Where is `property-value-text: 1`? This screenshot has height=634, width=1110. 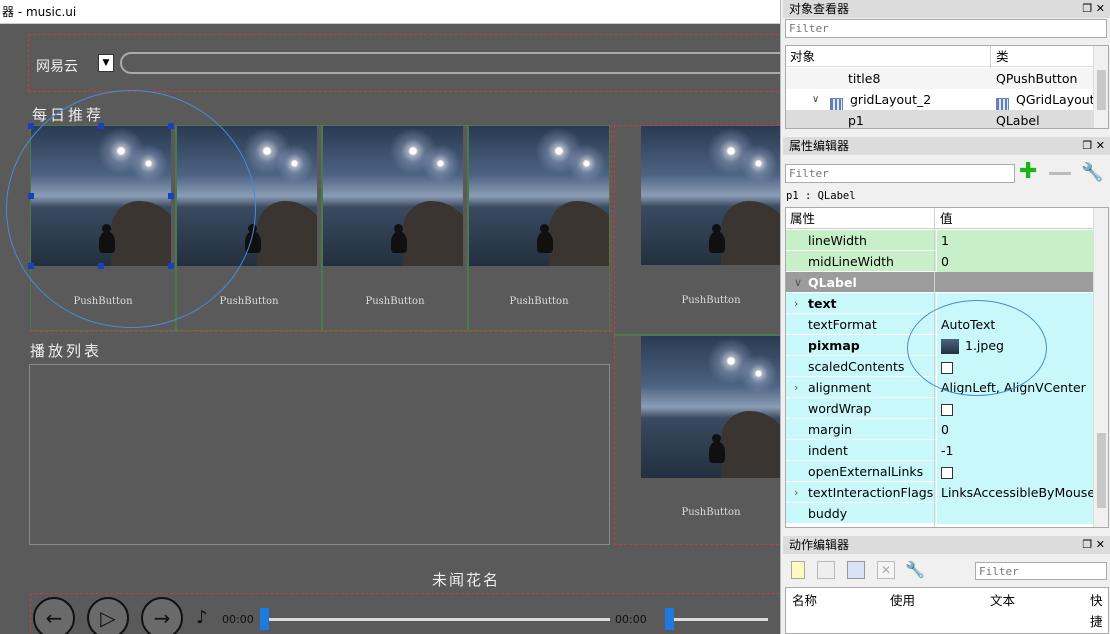
property-value-text: 1 is located at coordinates (945, 240).